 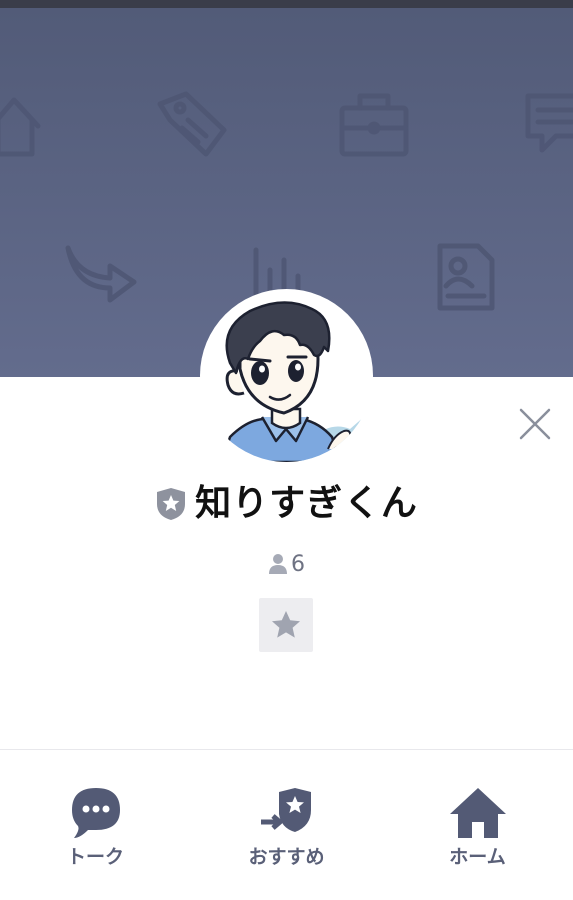 I want to click on cover-document-icon, so click(x=466, y=277).